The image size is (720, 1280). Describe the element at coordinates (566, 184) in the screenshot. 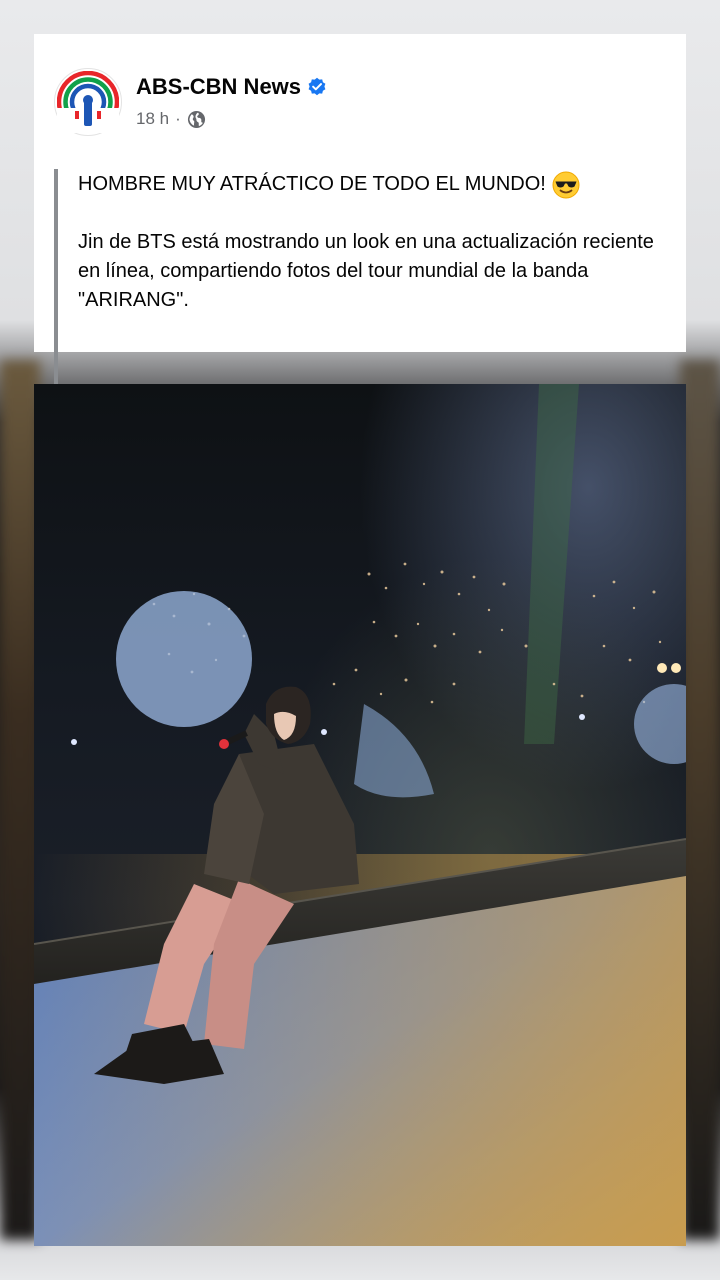

I see `smiling-face-with-sunglasses-emoji` at that location.